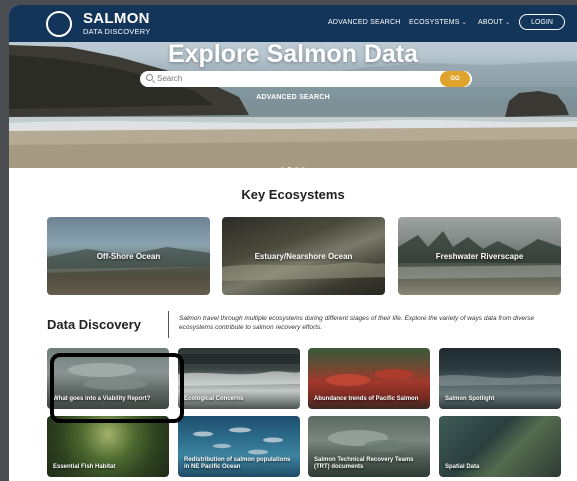 The height and width of the screenshot is (481, 577). Describe the element at coordinates (293, 54) in the screenshot. I see `hero-title: Explore Salmon Data` at that location.